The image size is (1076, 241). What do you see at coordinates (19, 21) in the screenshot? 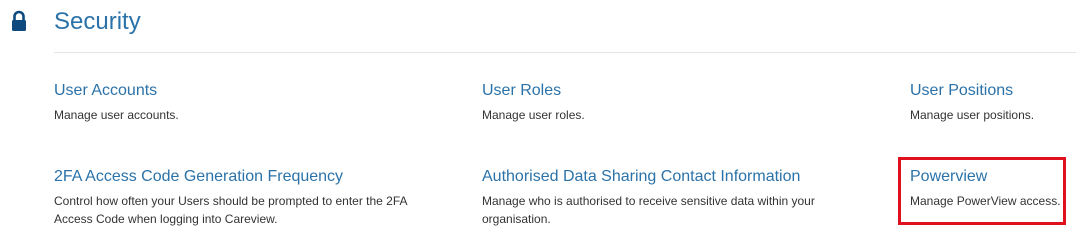
I see `lock-icon` at bounding box center [19, 21].